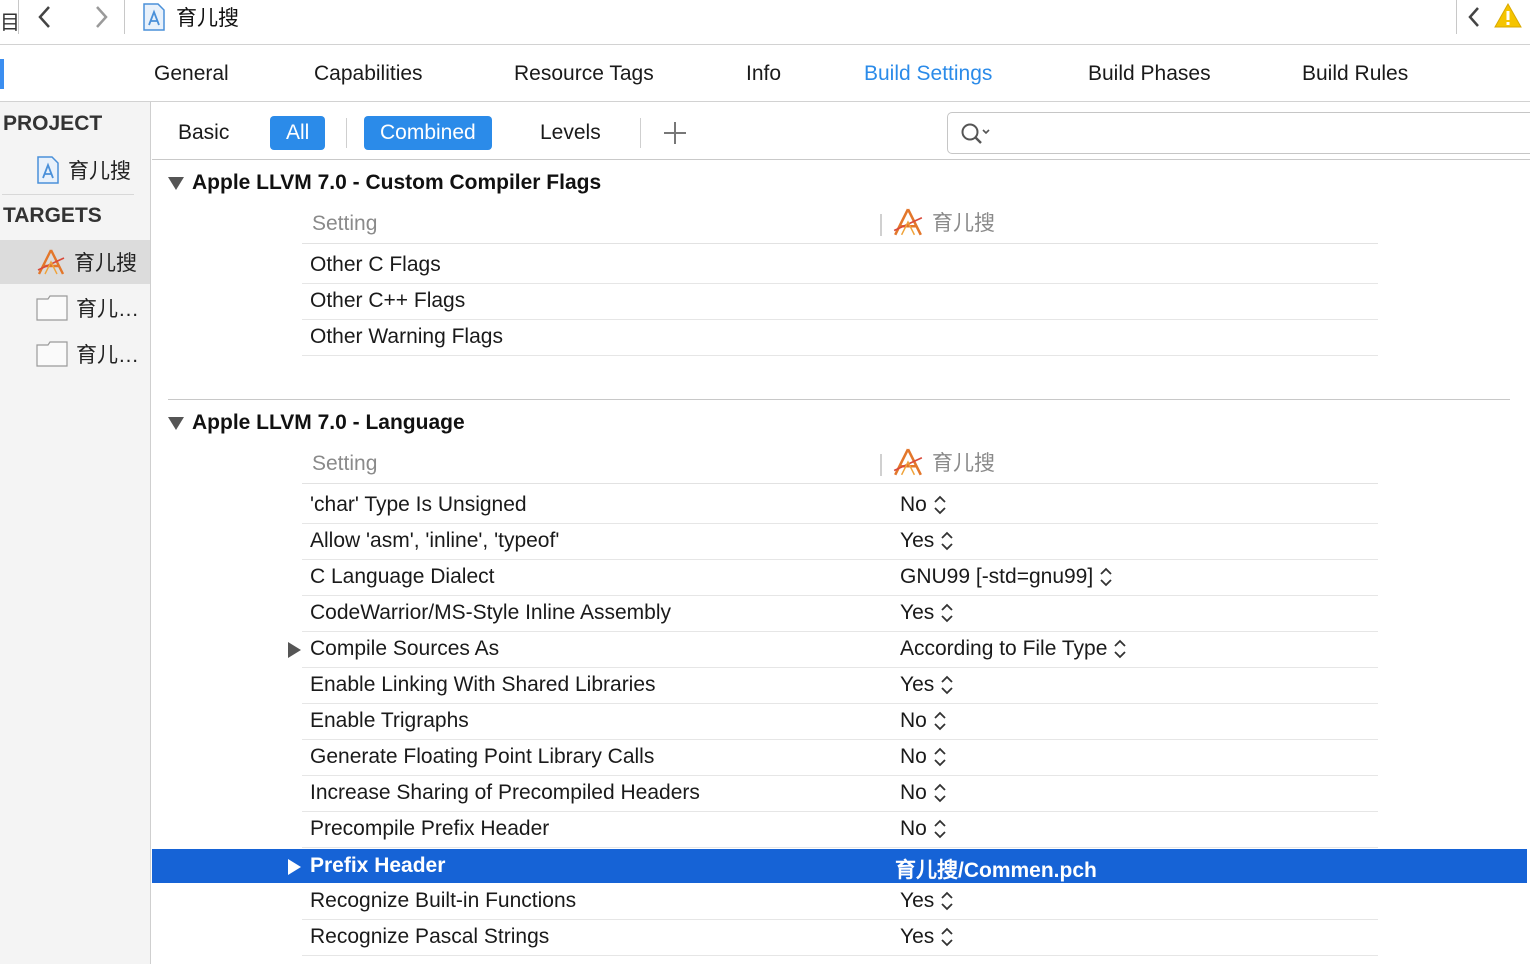 Image resolution: width=1530 pixels, height=964 pixels. What do you see at coordinates (368, 74) in the screenshot?
I see `tab-capabilities: Capabilities` at bounding box center [368, 74].